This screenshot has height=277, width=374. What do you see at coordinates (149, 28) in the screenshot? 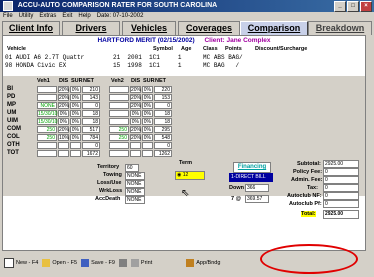
I see `tab-vehicles: Vehicles` at bounding box center [149, 28].